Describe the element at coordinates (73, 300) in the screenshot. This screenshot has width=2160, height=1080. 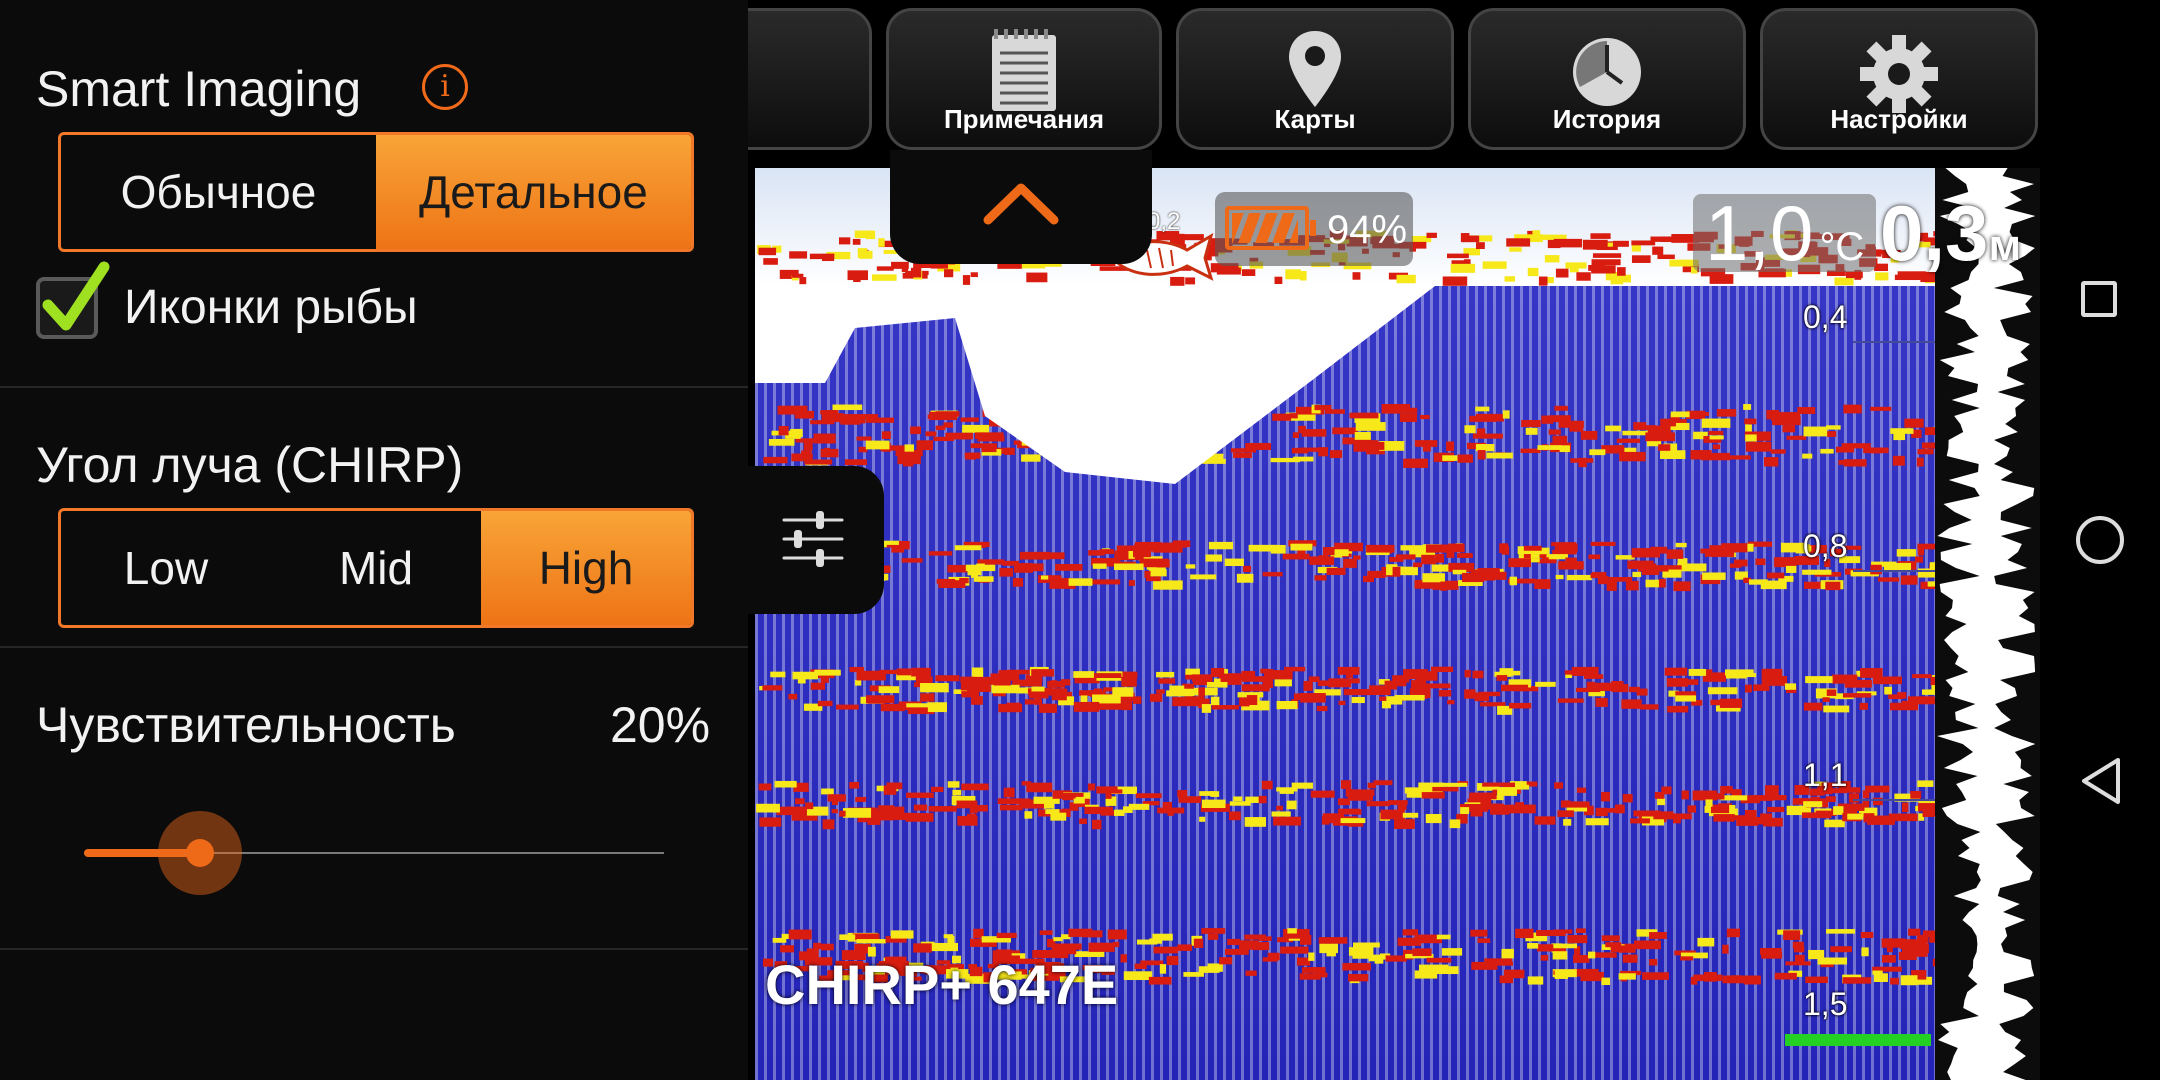
I see `fish-icons-checkbox` at that location.